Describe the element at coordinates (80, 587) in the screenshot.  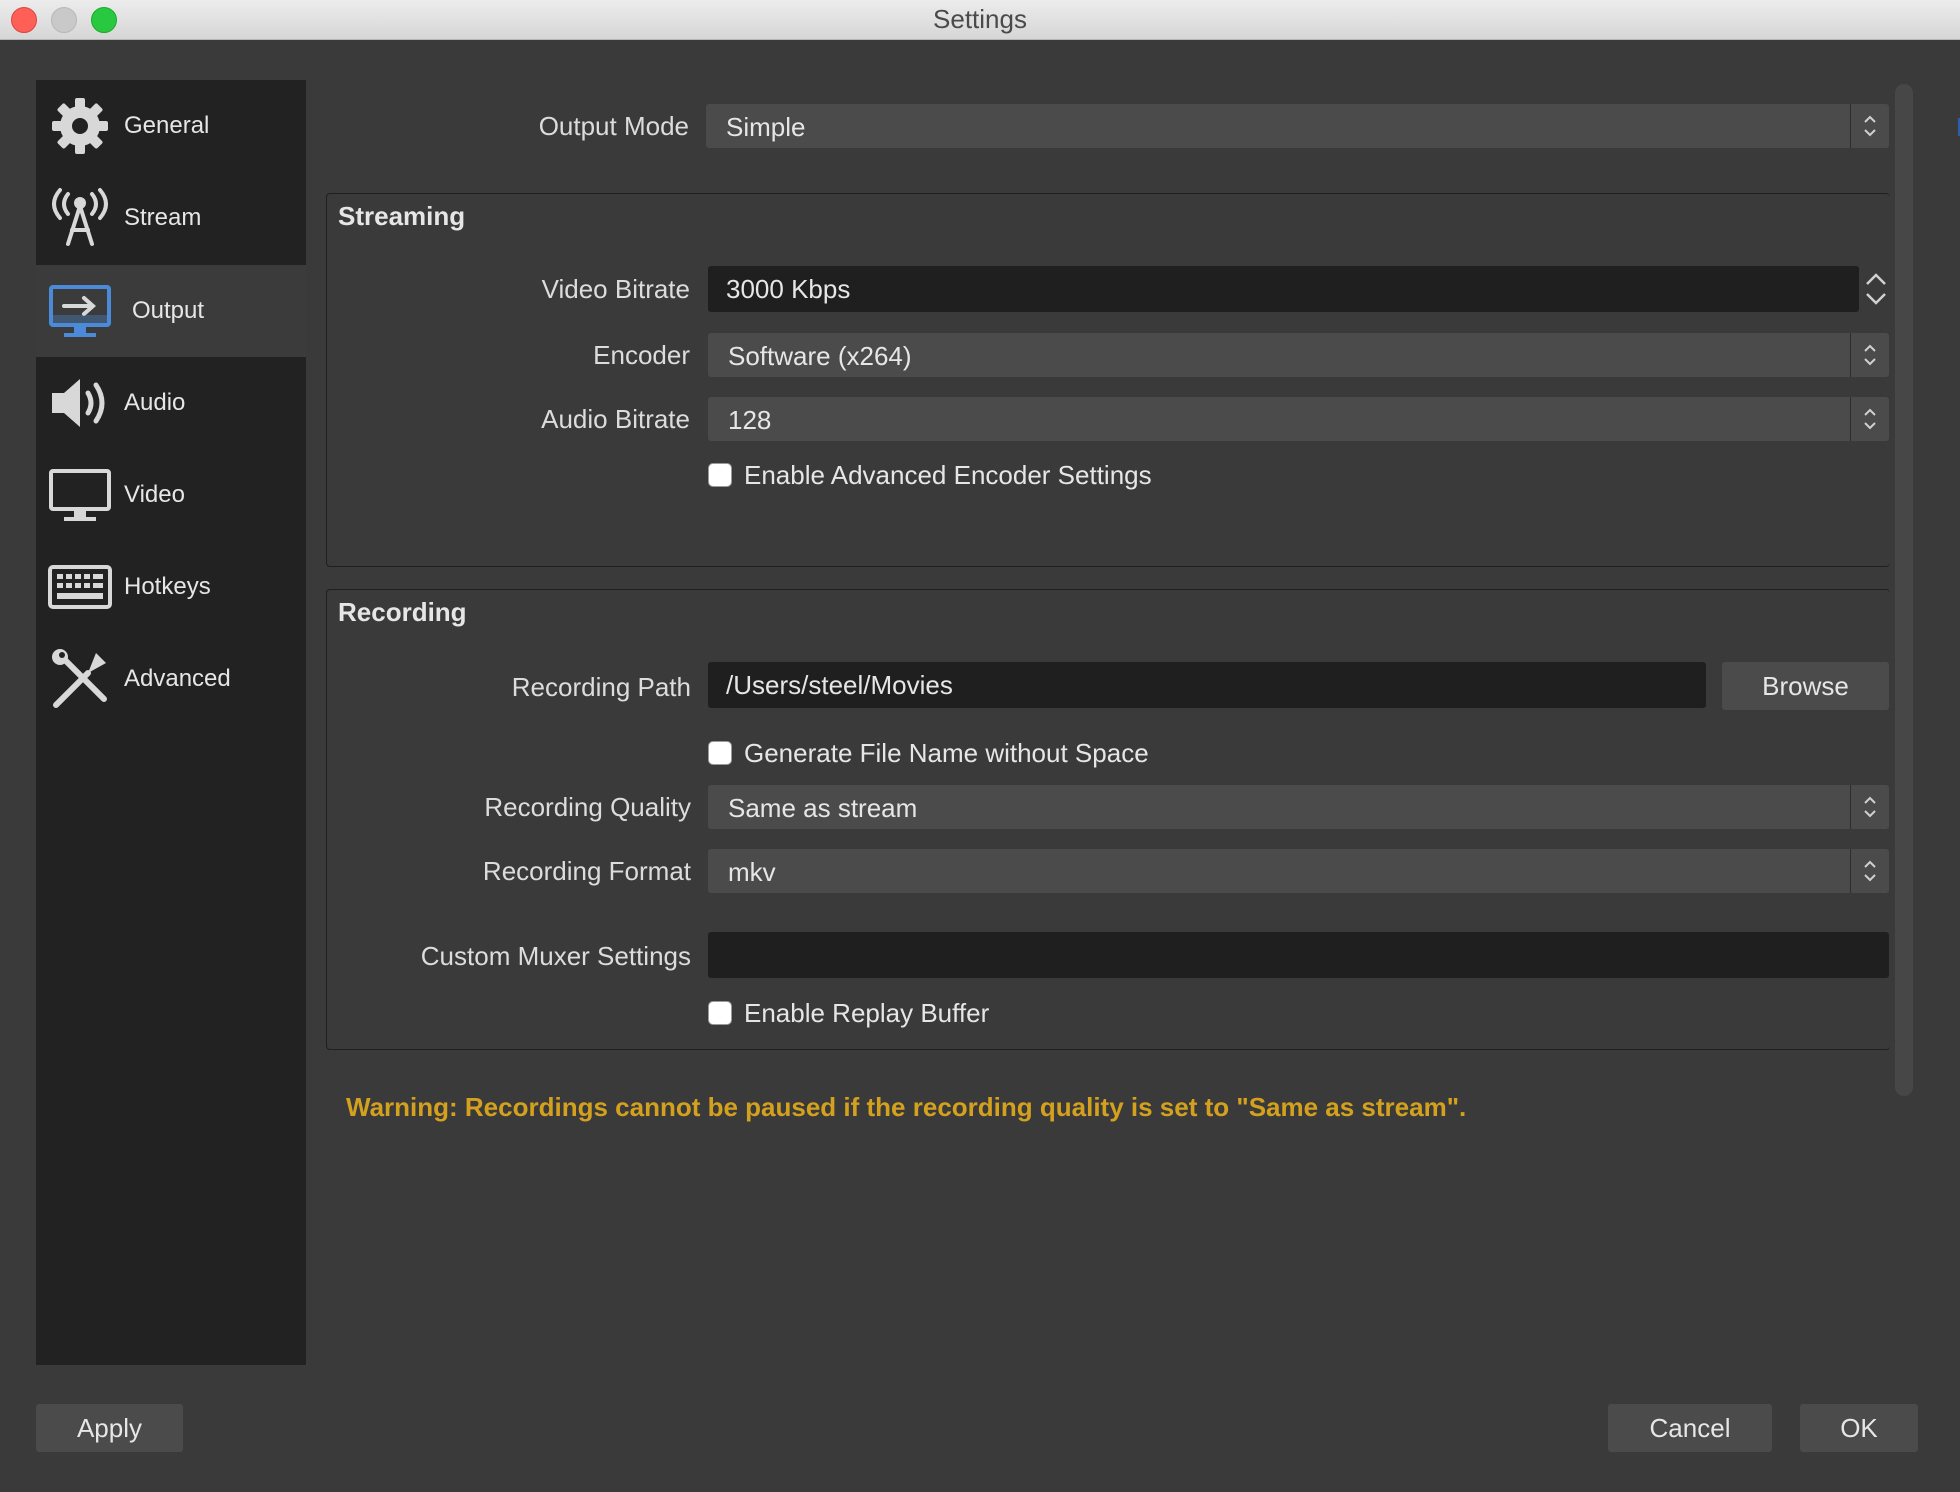
I see `keyboard-icon` at that location.